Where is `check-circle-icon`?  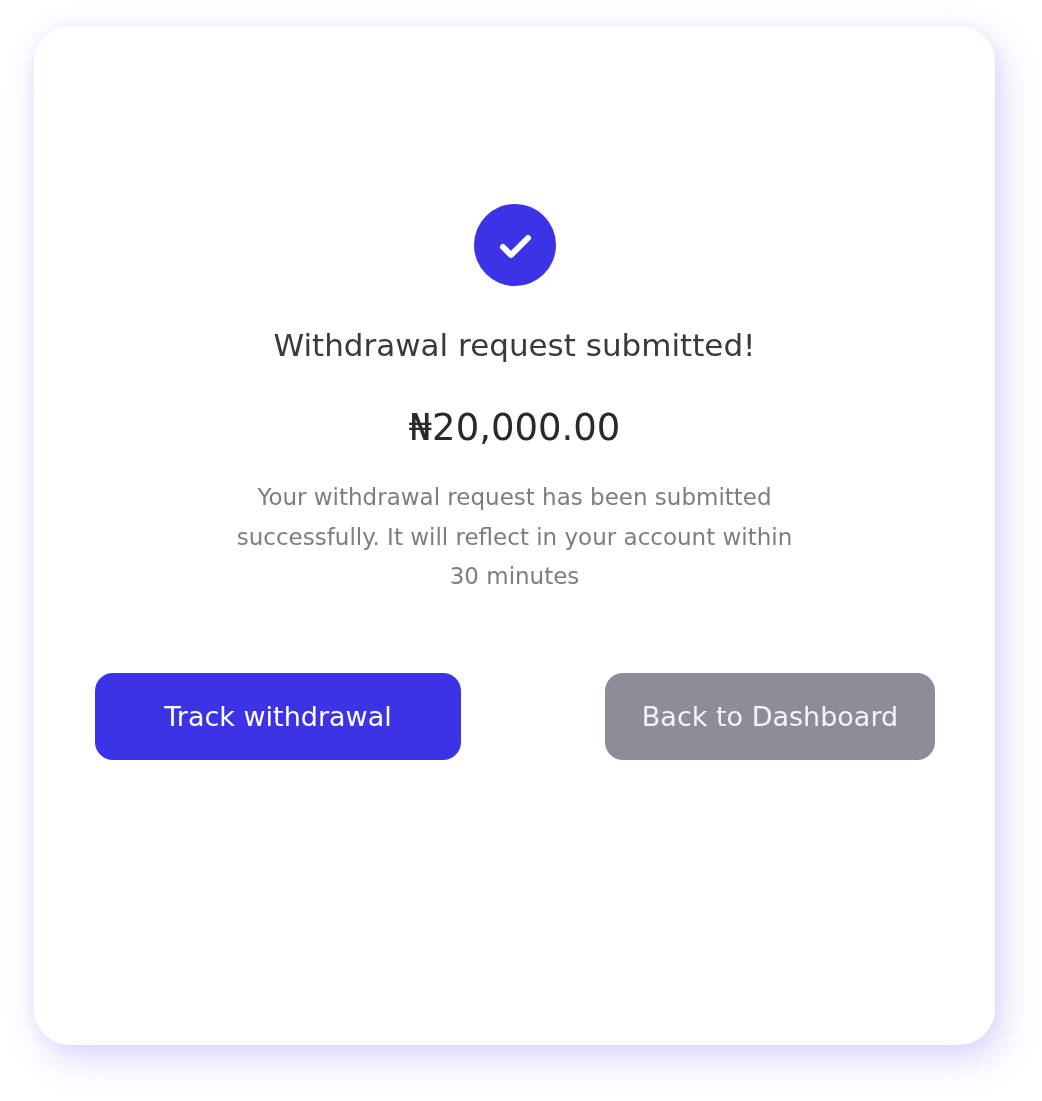 check-circle-icon is located at coordinates (514, 245).